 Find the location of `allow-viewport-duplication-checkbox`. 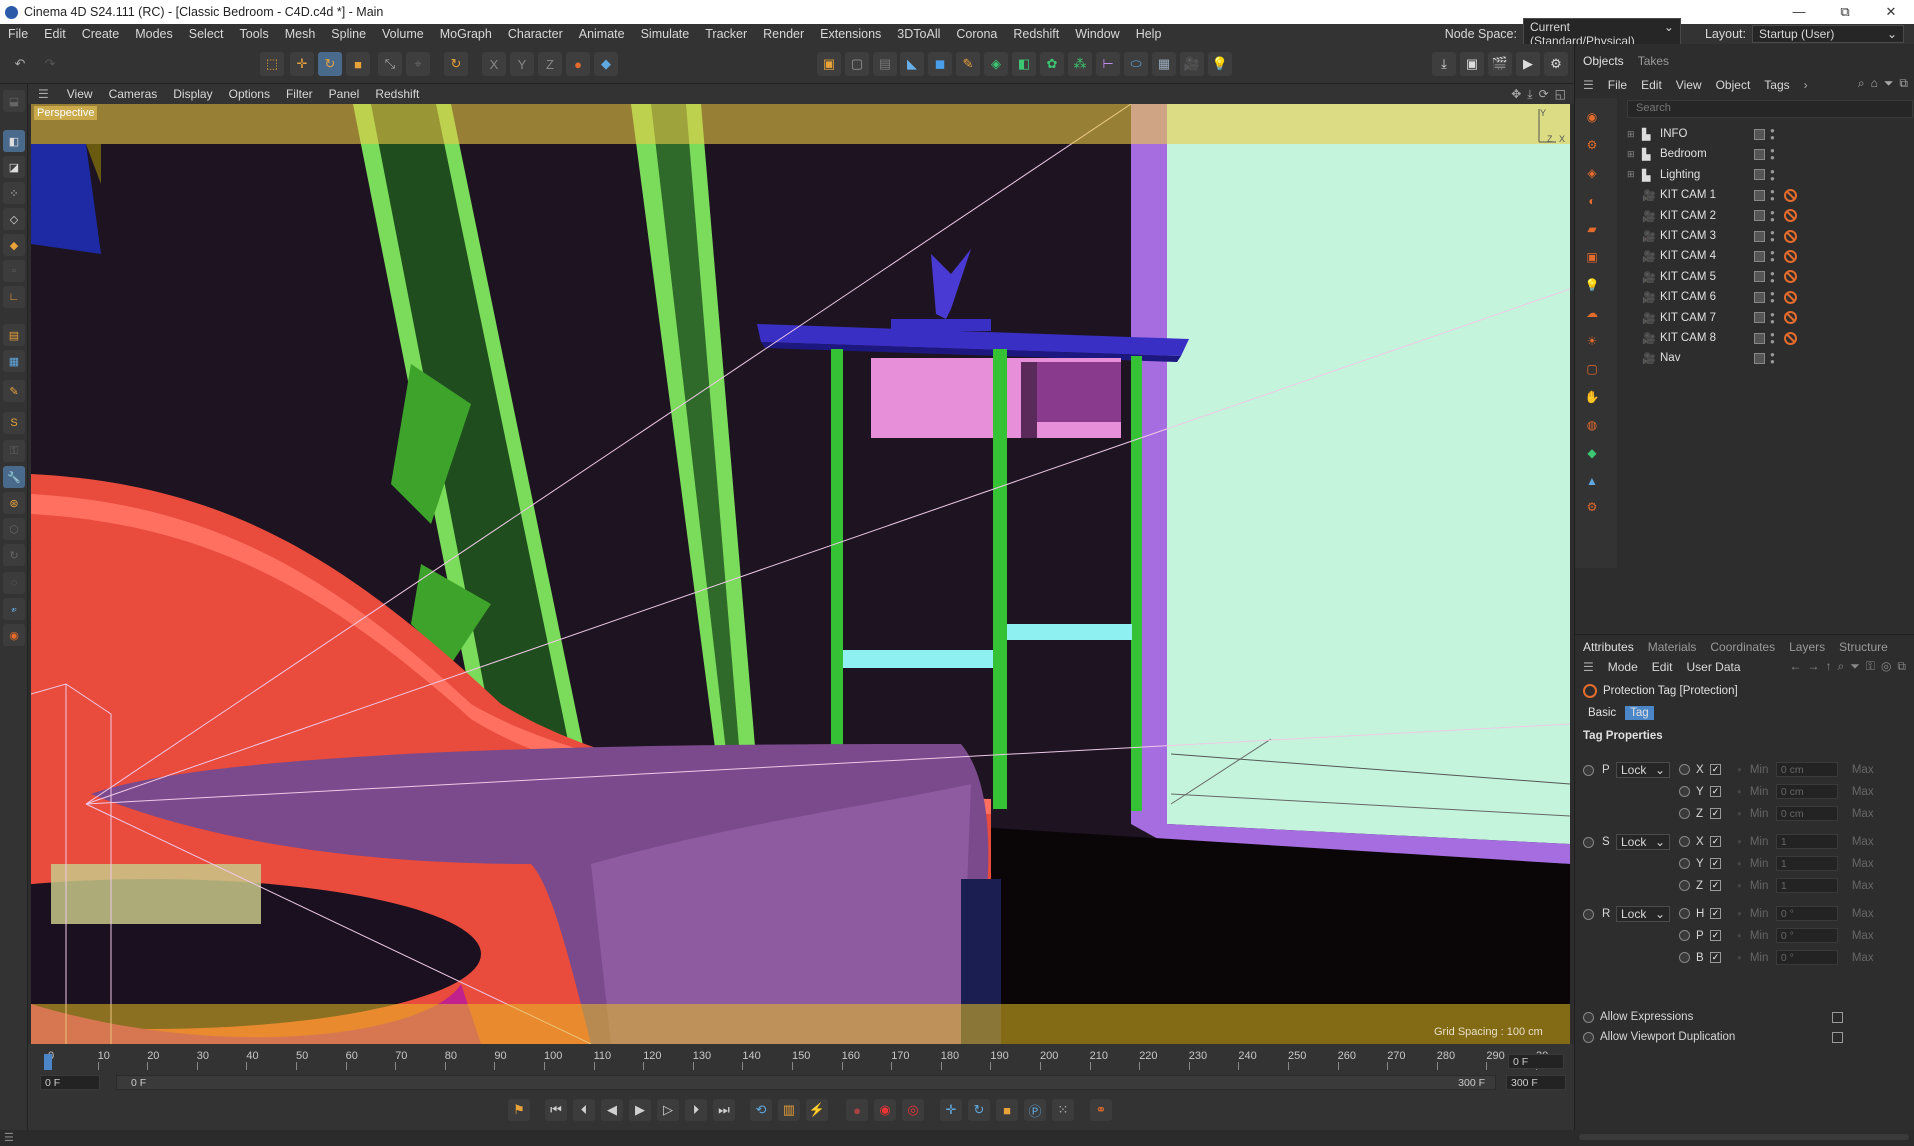

allow-viewport-duplication-checkbox is located at coordinates (1837, 1037).